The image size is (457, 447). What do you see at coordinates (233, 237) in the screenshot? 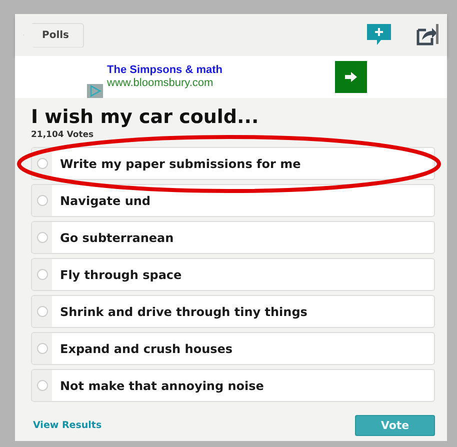
I see `poll-option: Go subterranean` at bounding box center [233, 237].